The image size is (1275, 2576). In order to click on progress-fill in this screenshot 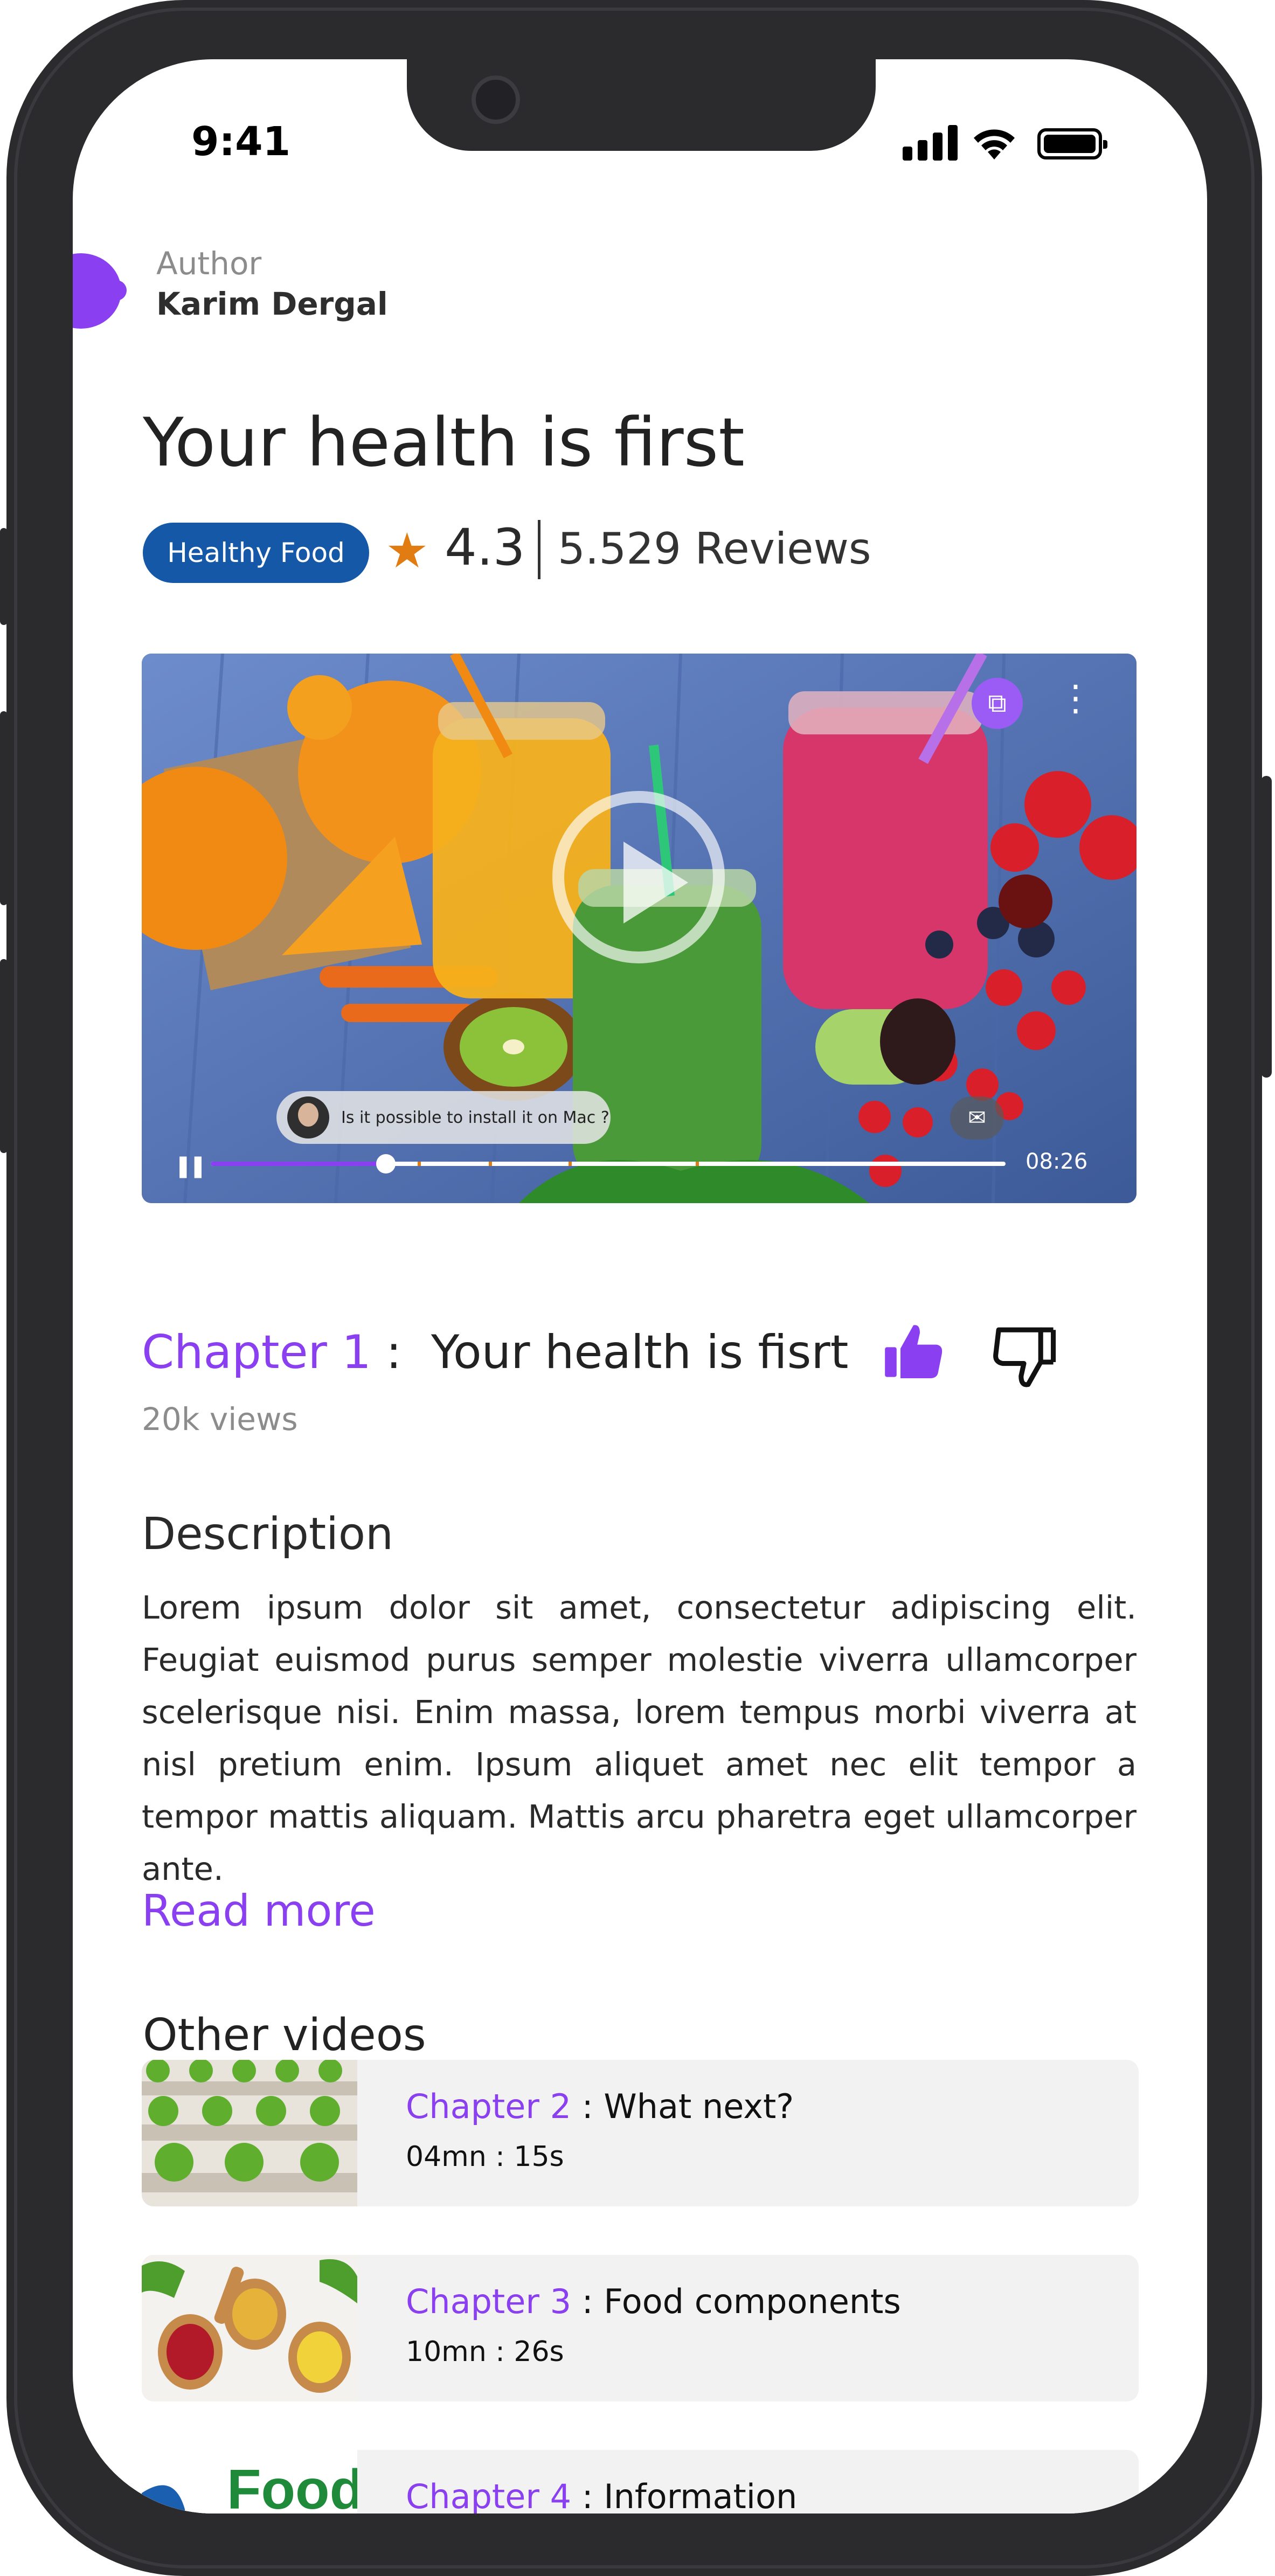, I will do `click(298, 1164)`.